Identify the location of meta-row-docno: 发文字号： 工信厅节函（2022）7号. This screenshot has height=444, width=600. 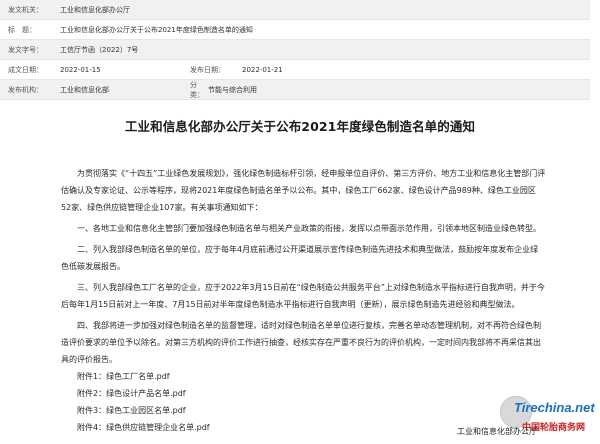
(295, 50).